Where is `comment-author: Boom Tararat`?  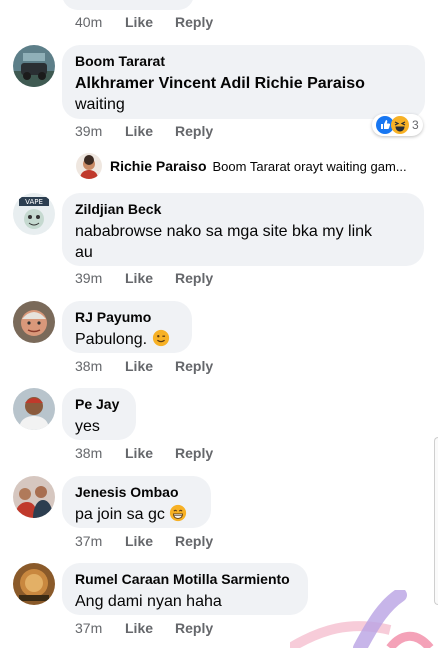 comment-author: Boom Tararat is located at coordinates (244, 61).